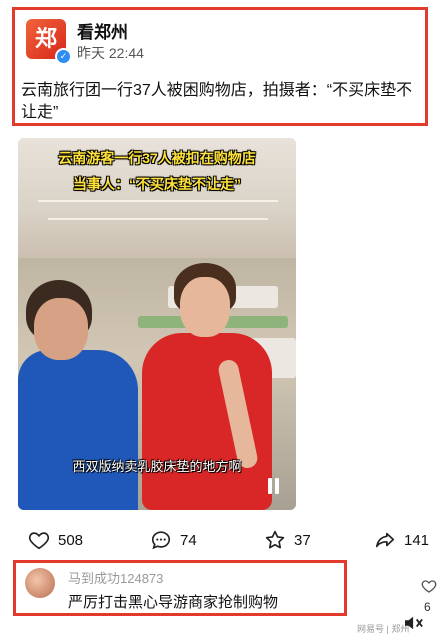  I want to click on comment-like-count: 6, so click(427, 607).